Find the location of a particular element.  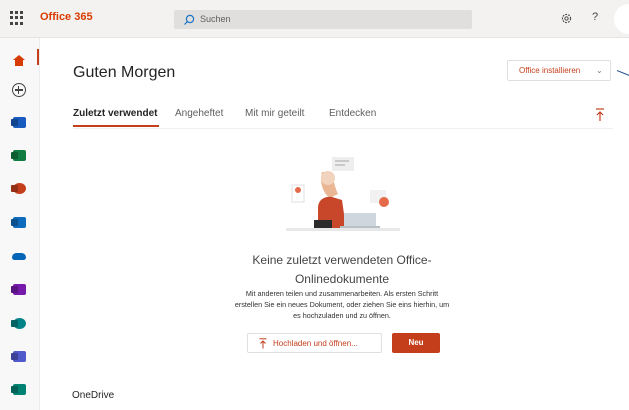

tab-discover: Entdecken is located at coordinates (352, 113).